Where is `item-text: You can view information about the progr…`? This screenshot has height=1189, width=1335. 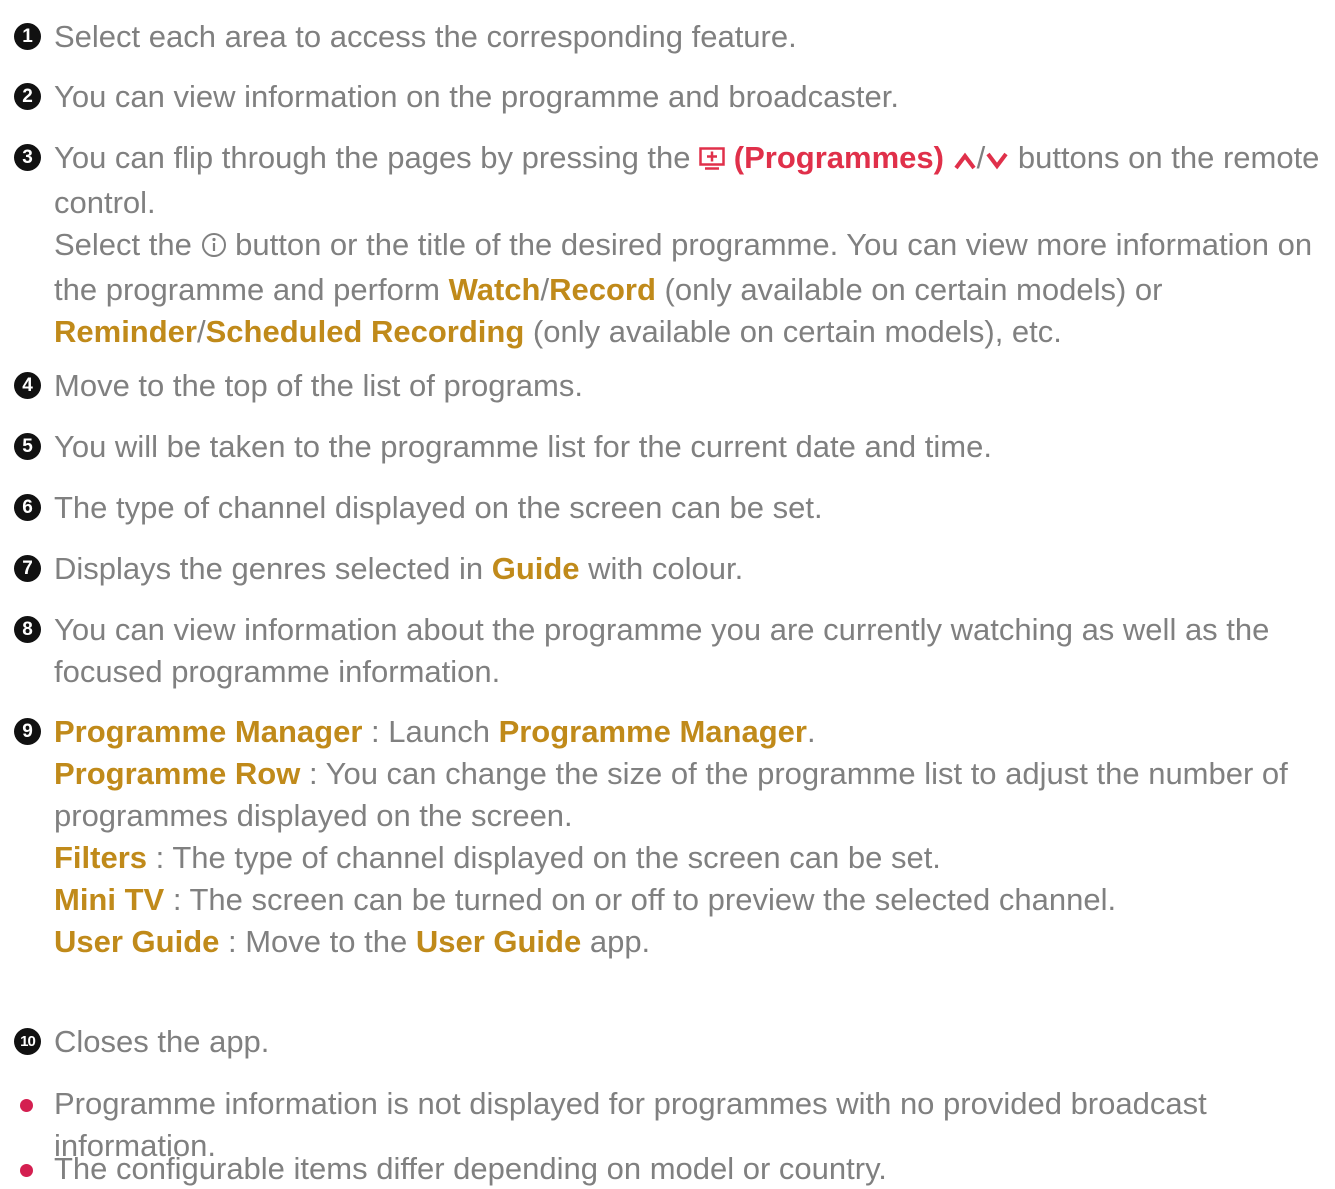 item-text: You can view information about the progr… is located at coordinates (662, 650).